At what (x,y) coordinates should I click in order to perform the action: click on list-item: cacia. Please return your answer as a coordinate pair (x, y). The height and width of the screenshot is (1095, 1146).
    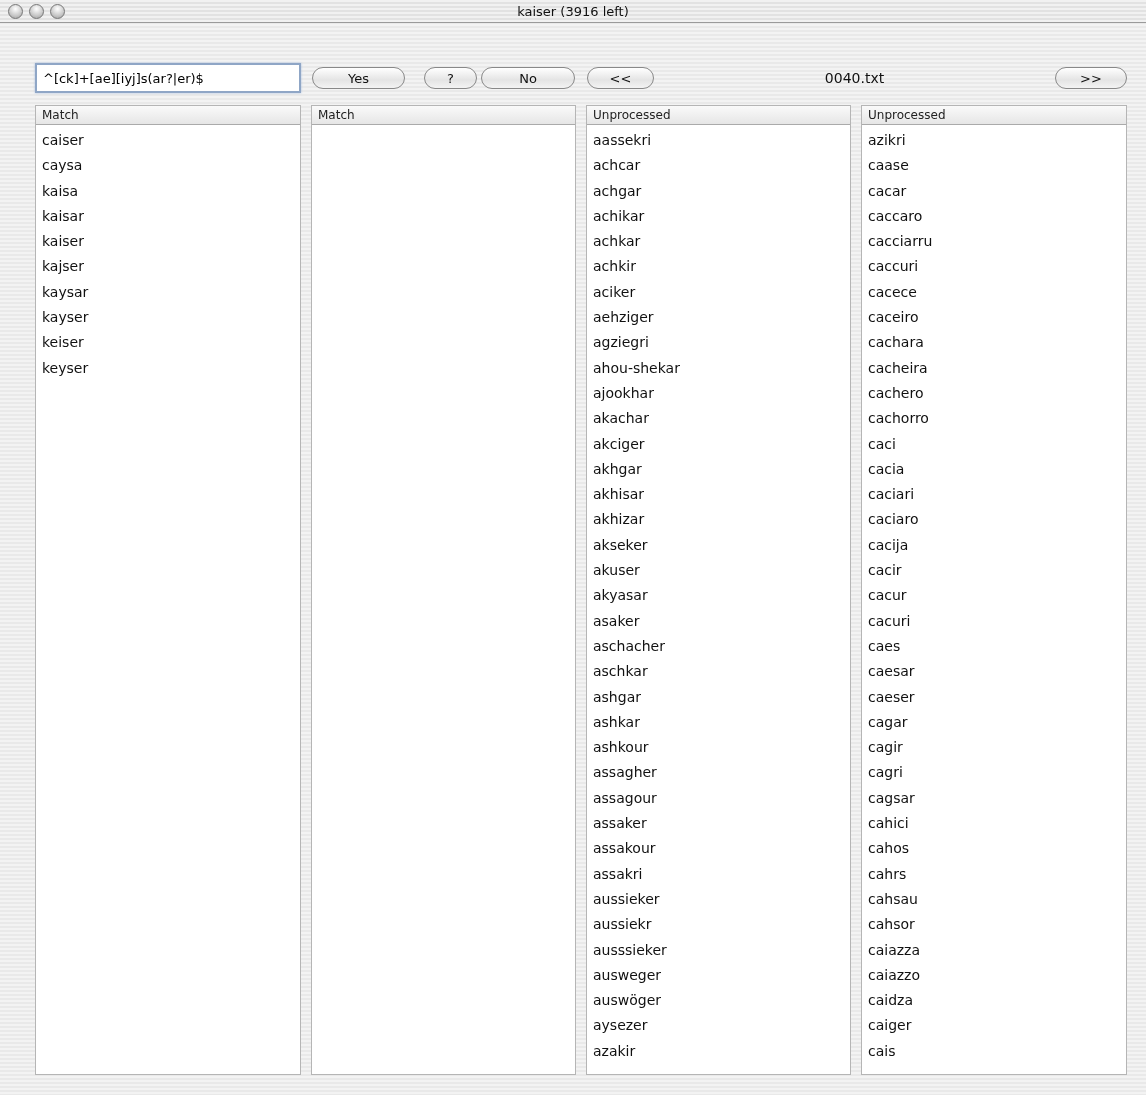
    Looking at the image, I should click on (994, 469).